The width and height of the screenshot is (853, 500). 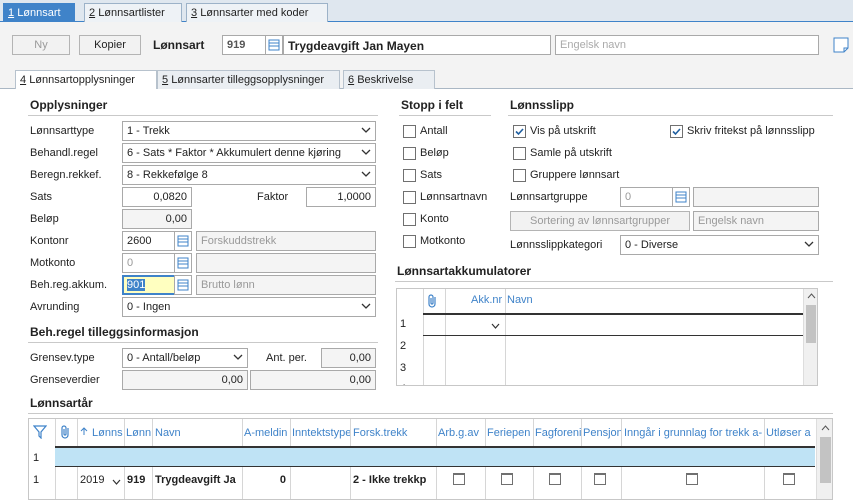 What do you see at coordinates (389, 79) in the screenshot?
I see `tab-beskrivelse: 6 Beskrivelse` at bounding box center [389, 79].